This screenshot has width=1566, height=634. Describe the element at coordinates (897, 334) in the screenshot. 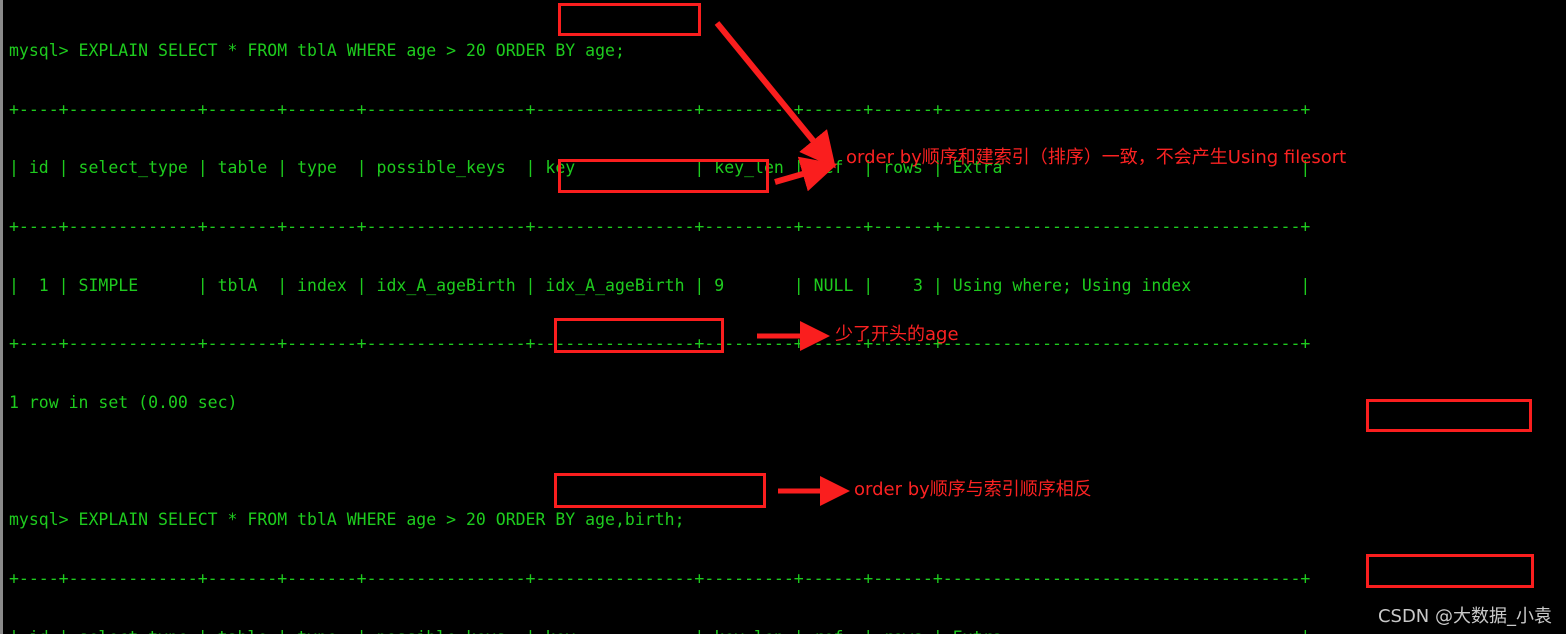

I see `annotation-note-2: 少了开头的age` at that location.